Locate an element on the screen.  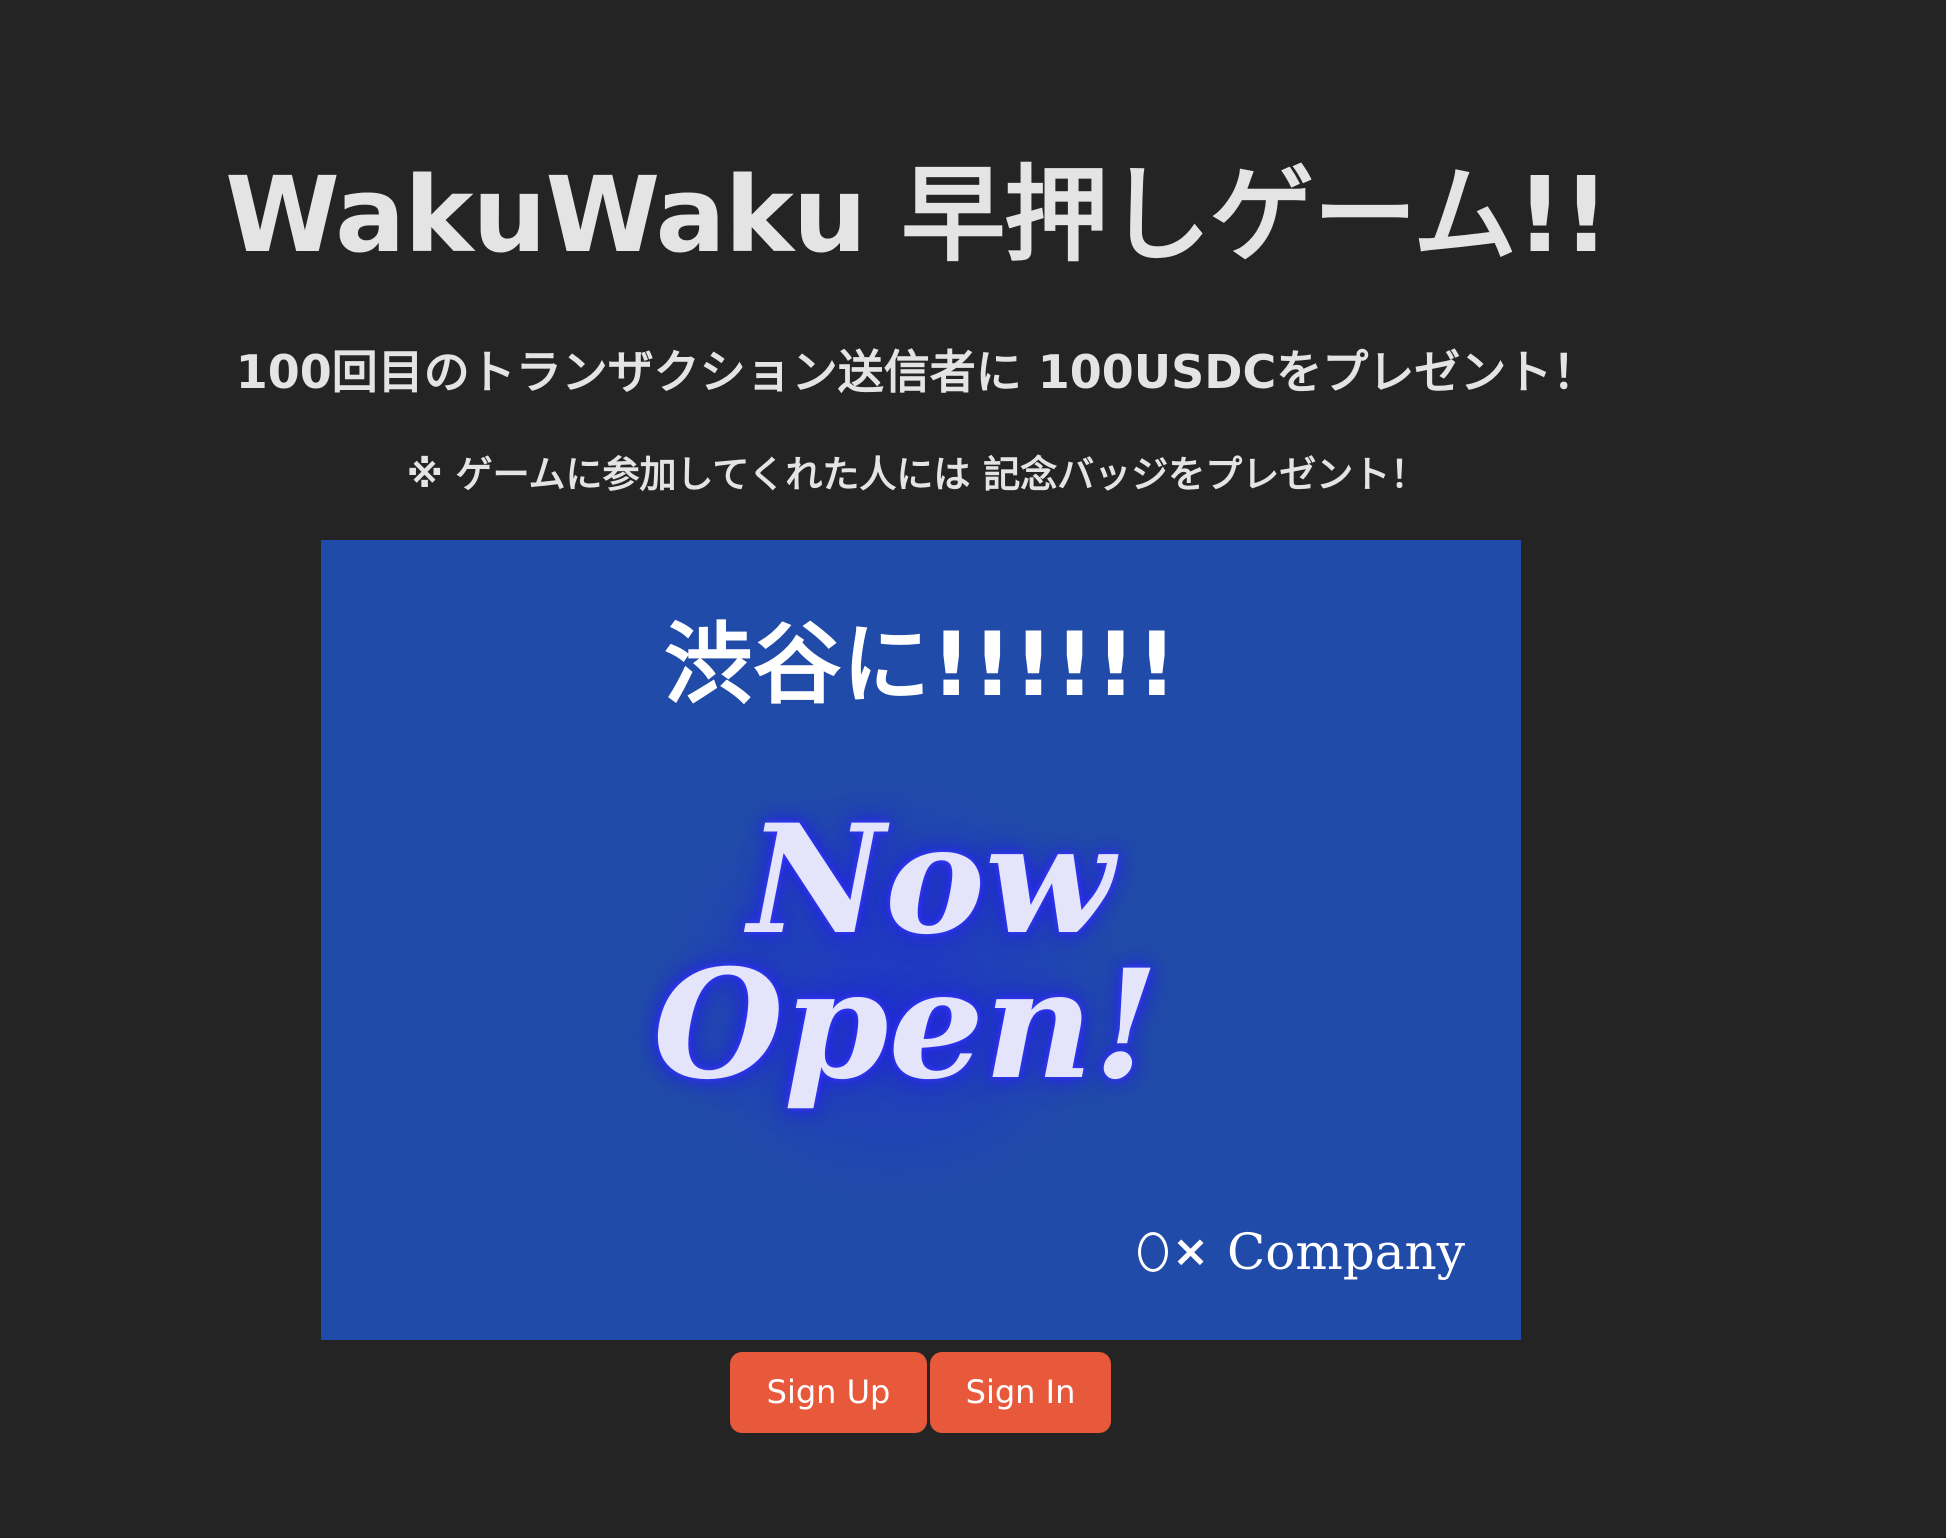
company-logo: × Company is located at coordinates (1301, 1252).